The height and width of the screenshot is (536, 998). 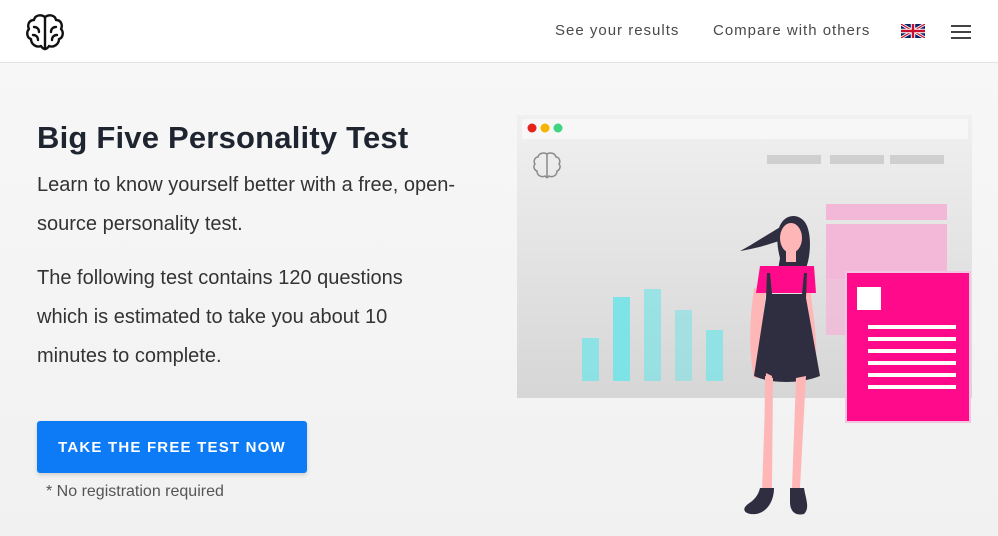 What do you see at coordinates (908, 347) in the screenshot?
I see `document-card-graphic` at bounding box center [908, 347].